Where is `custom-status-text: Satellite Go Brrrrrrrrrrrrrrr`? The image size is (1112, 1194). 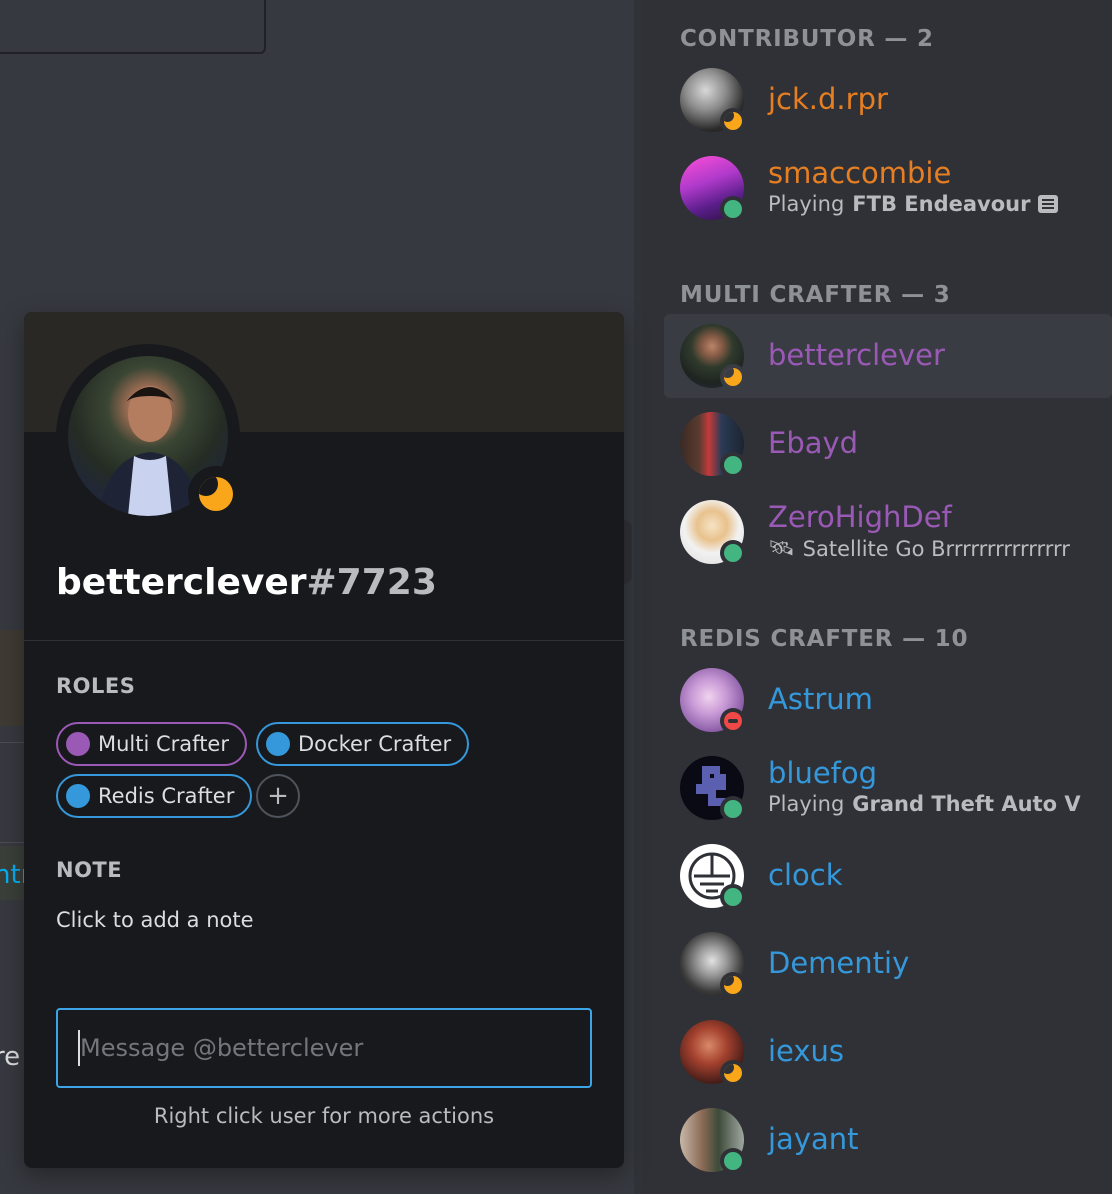 custom-status-text: Satellite Go Brrrrrrrrrrrrrrr is located at coordinates (936, 548).